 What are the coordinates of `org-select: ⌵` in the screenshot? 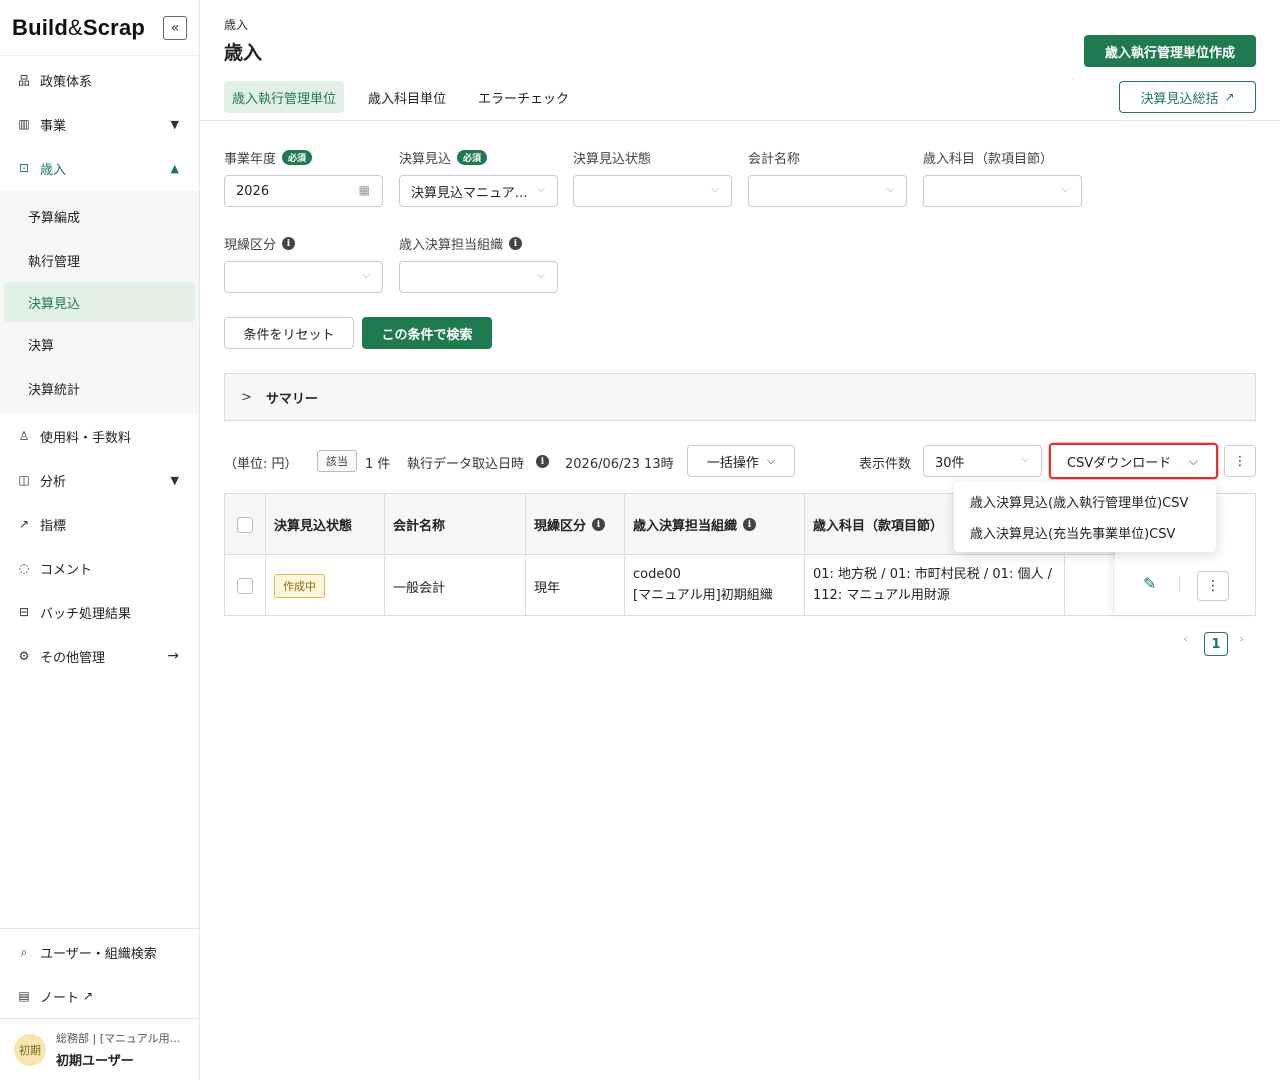 It's located at (478, 277).